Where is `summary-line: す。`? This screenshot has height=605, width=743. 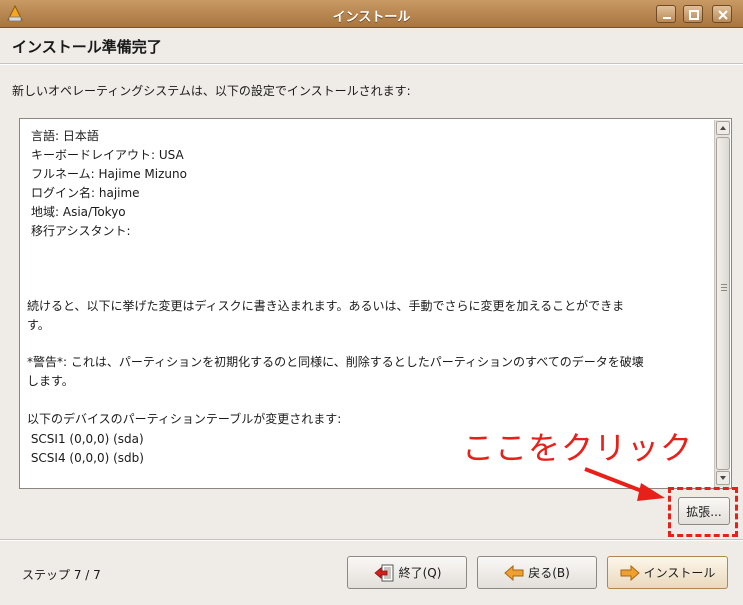 summary-line: す。 is located at coordinates (38, 325).